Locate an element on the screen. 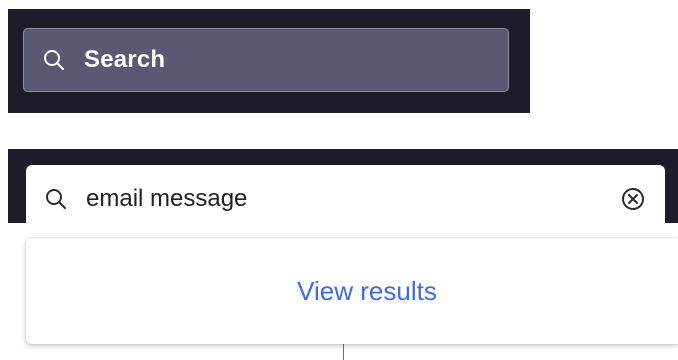  clear-search-button is located at coordinates (633, 199).